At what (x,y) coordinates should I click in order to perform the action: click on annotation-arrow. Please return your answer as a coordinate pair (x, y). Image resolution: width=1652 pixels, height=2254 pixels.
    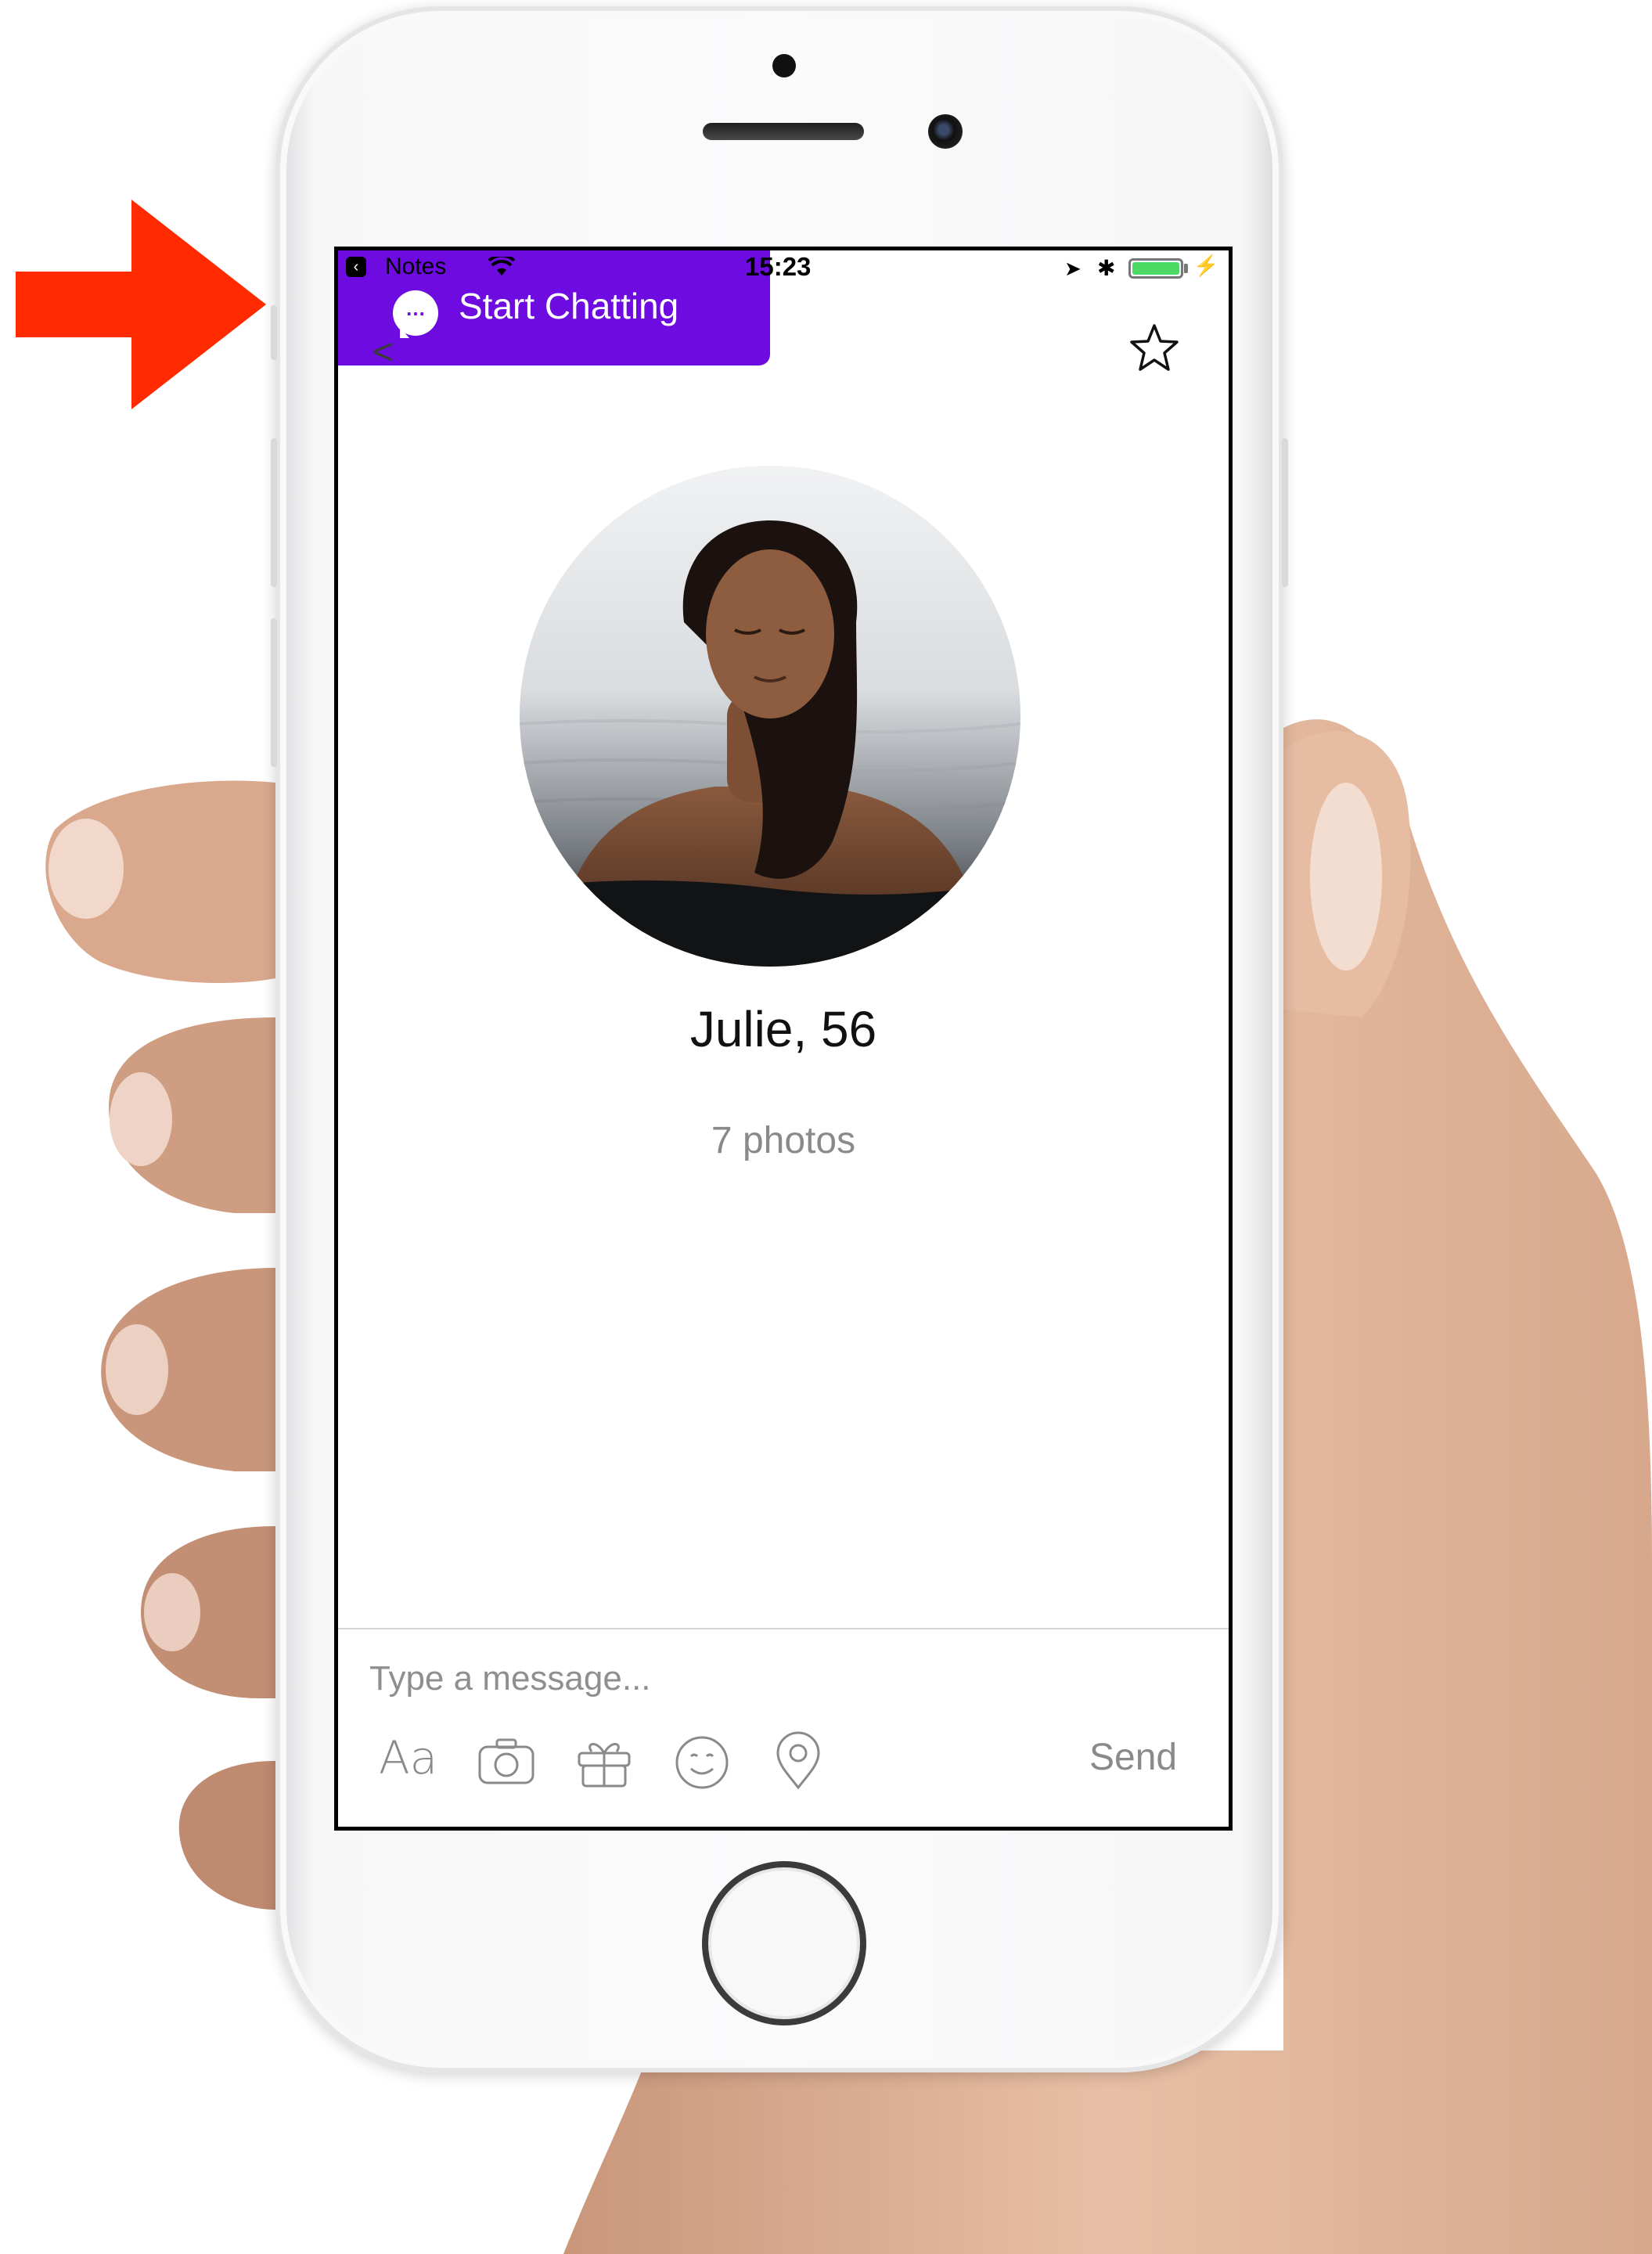
    Looking at the image, I should click on (141, 304).